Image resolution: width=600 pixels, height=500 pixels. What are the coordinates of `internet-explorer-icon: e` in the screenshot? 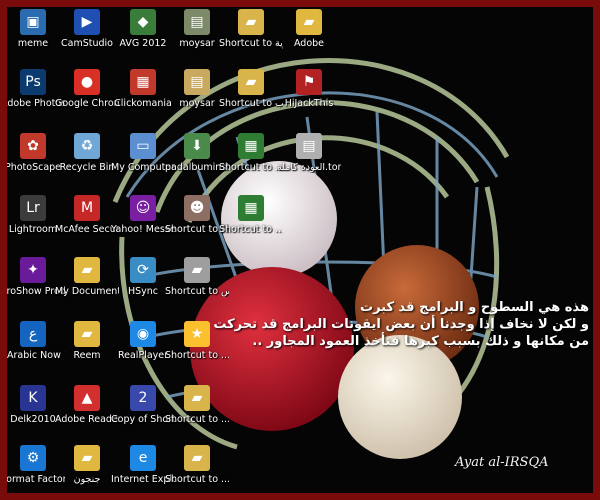 It's located at (143, 458).